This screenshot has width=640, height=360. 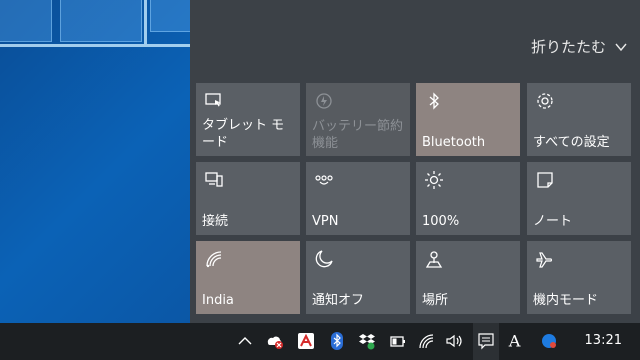 I want to click on tile-label: すべての設定, so click(x=571, y=142).